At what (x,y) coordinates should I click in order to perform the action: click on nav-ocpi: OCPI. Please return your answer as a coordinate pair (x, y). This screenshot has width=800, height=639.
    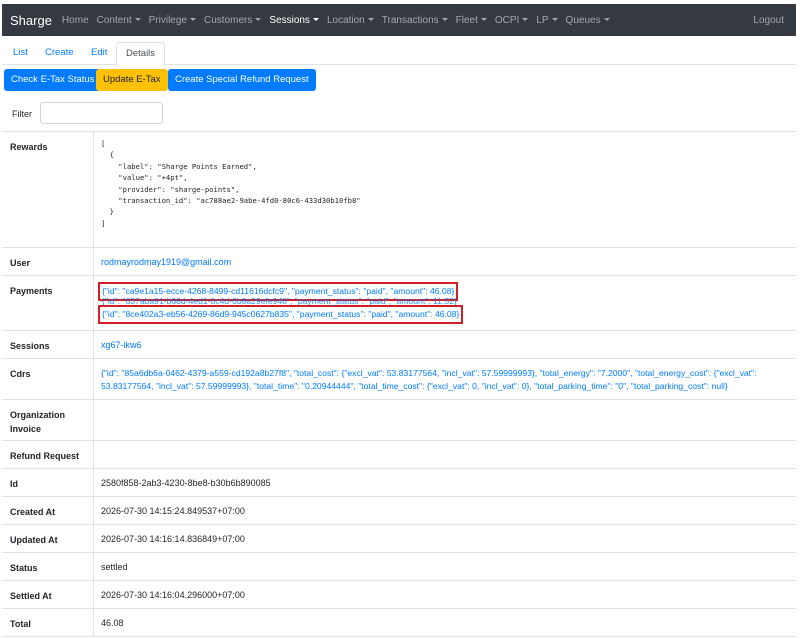
    Looking at the image, I should click on (511, 20).